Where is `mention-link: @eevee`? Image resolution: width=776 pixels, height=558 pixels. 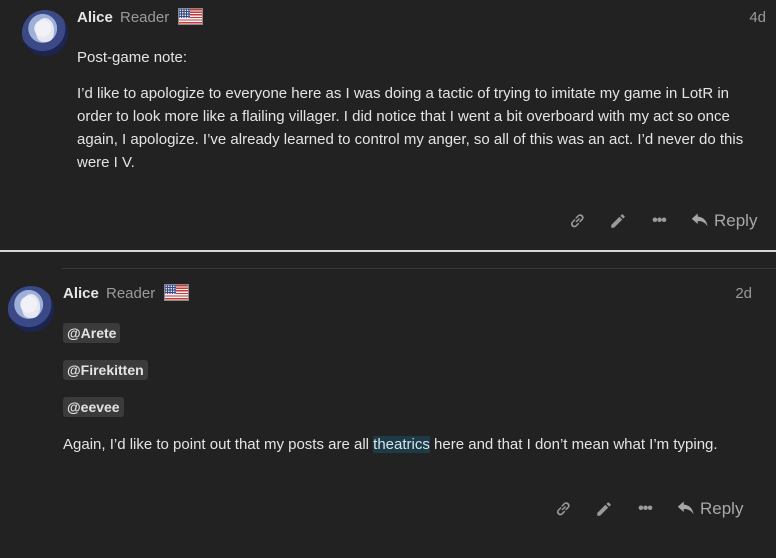
mention-link: @eevee is located at coordinates (93, 407).